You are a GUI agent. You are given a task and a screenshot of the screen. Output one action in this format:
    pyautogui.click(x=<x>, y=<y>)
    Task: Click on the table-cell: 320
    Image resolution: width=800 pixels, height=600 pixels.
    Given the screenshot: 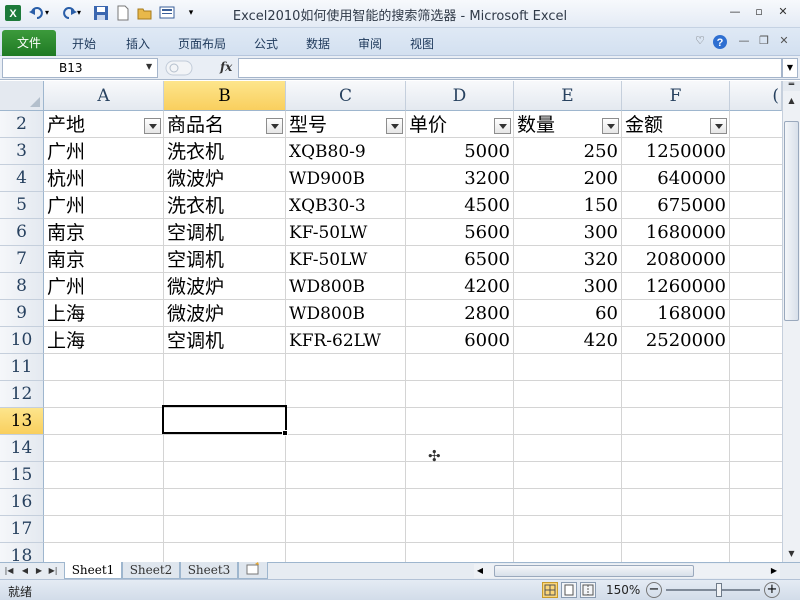 What is the action you would take?
    pyautogui.click(x=568, y=259)
    